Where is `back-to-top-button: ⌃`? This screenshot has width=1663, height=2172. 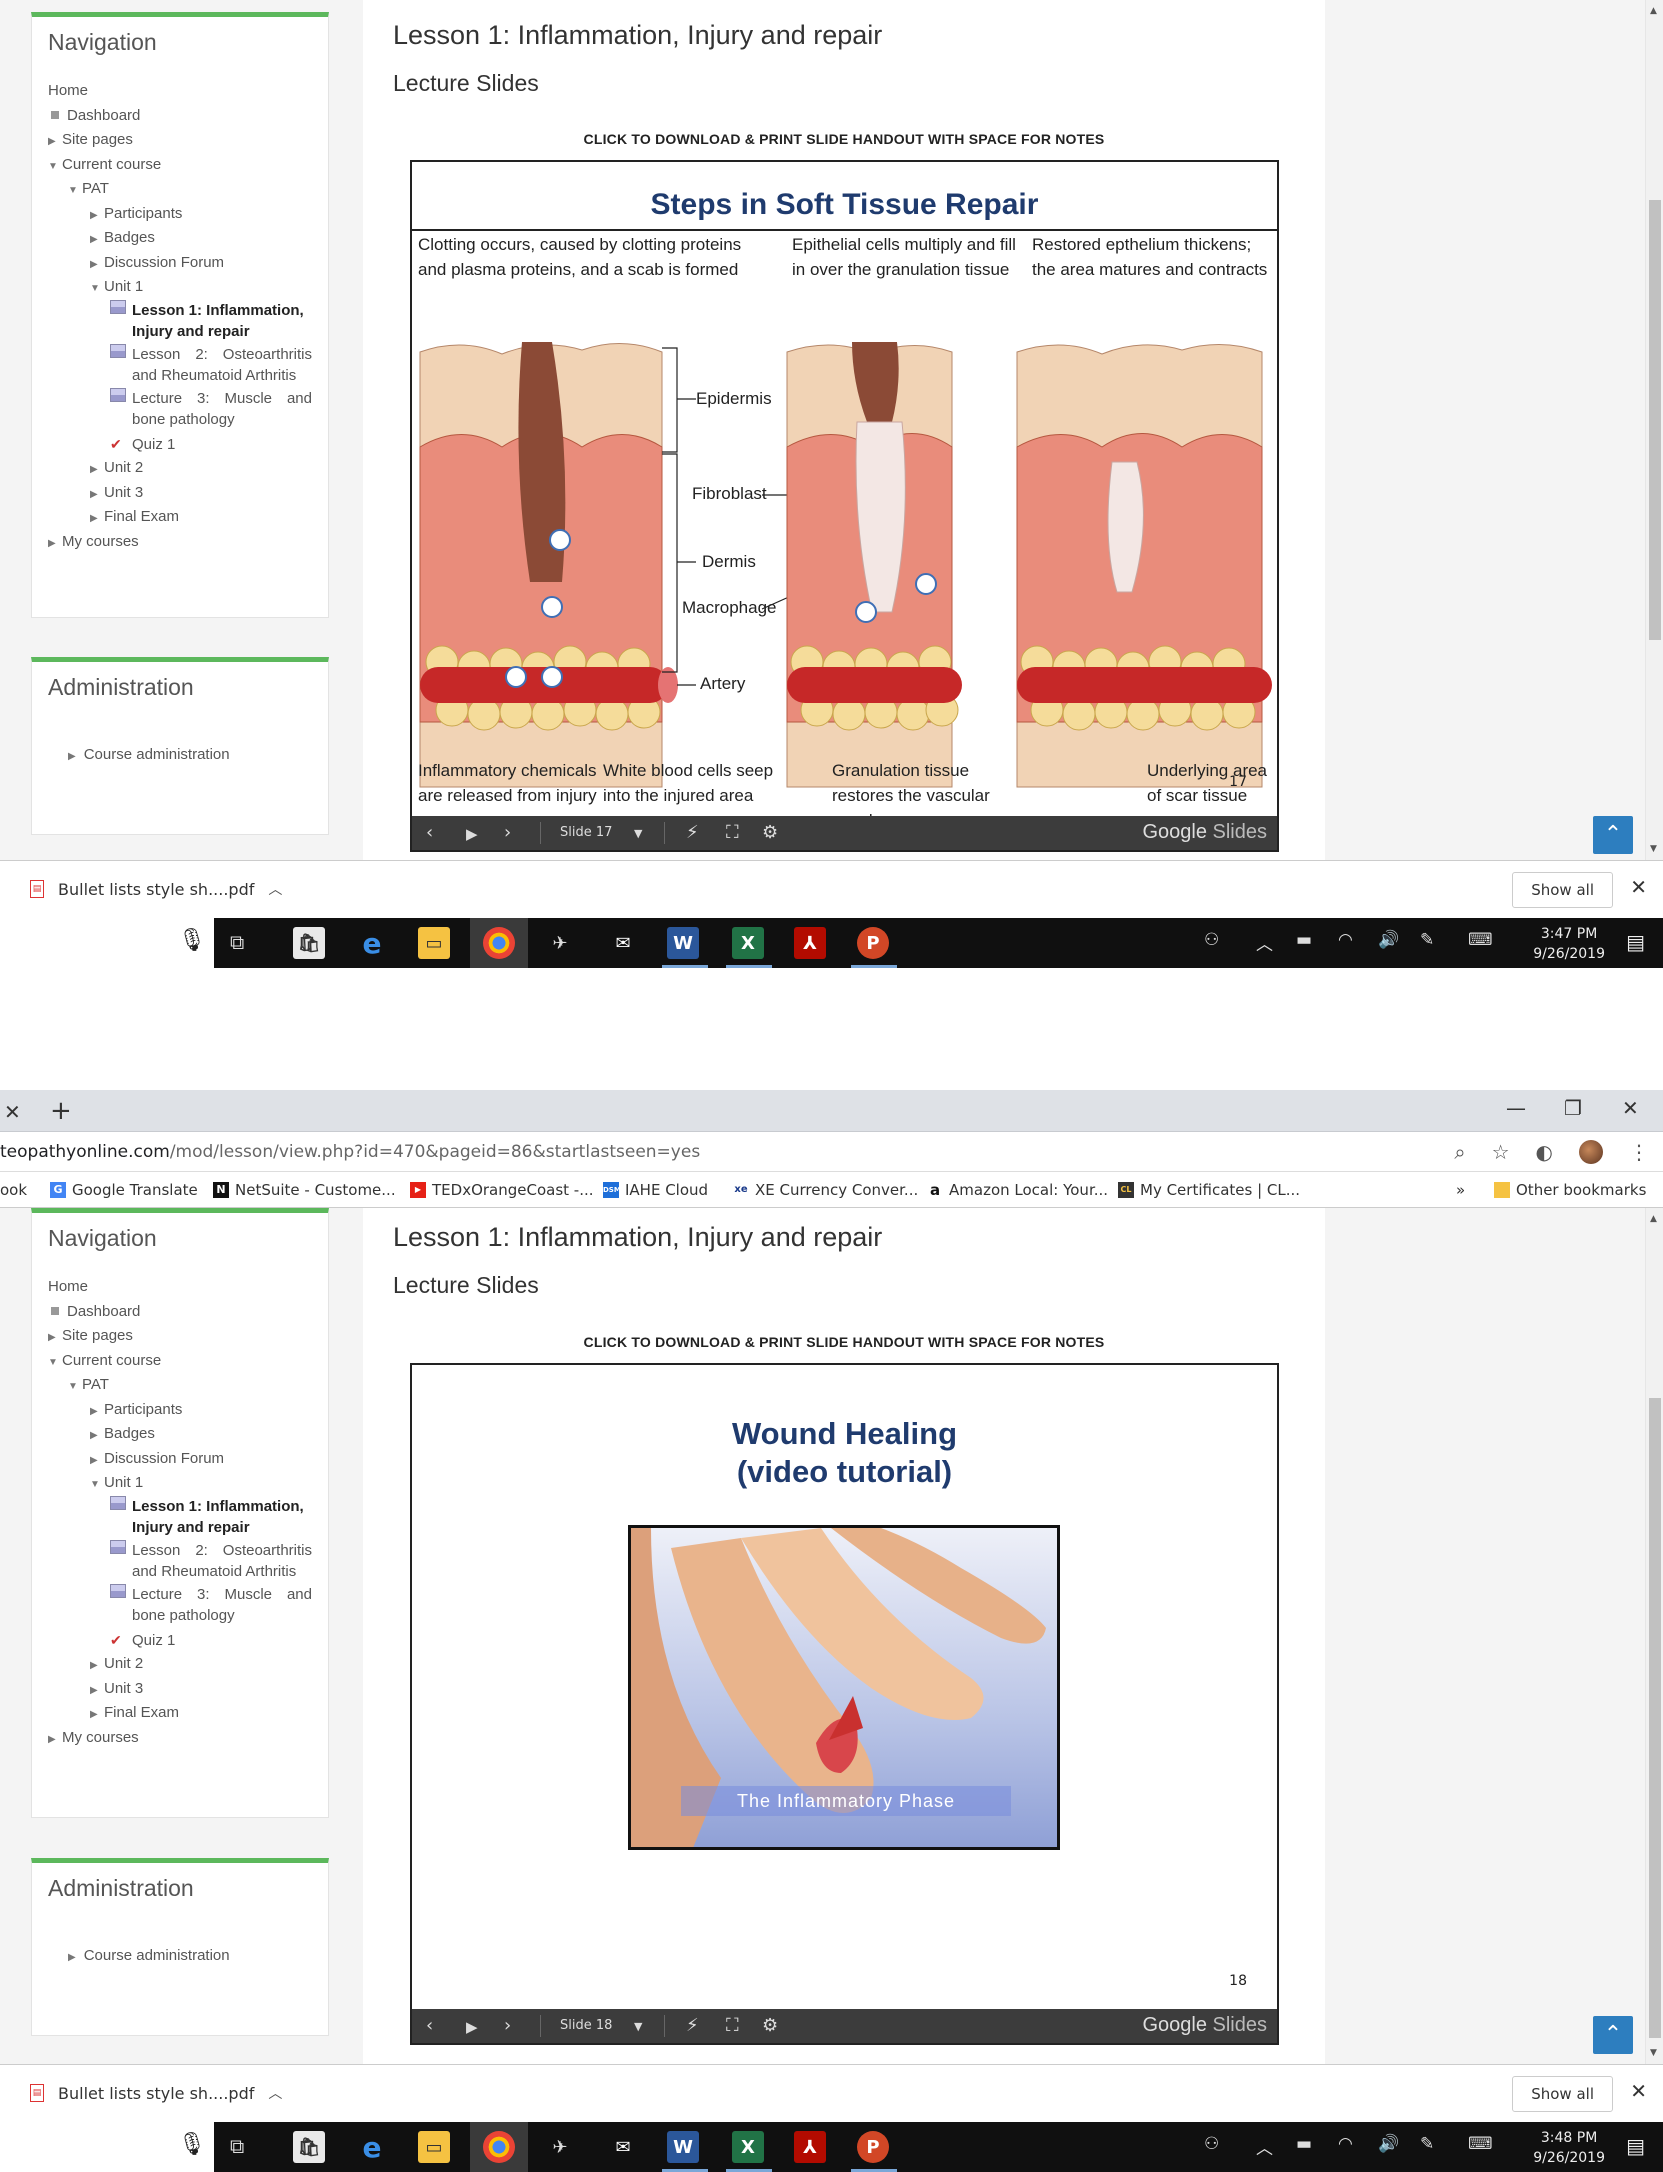
back-to-top-button: ⌃ is located at coordinates (1613, 835).